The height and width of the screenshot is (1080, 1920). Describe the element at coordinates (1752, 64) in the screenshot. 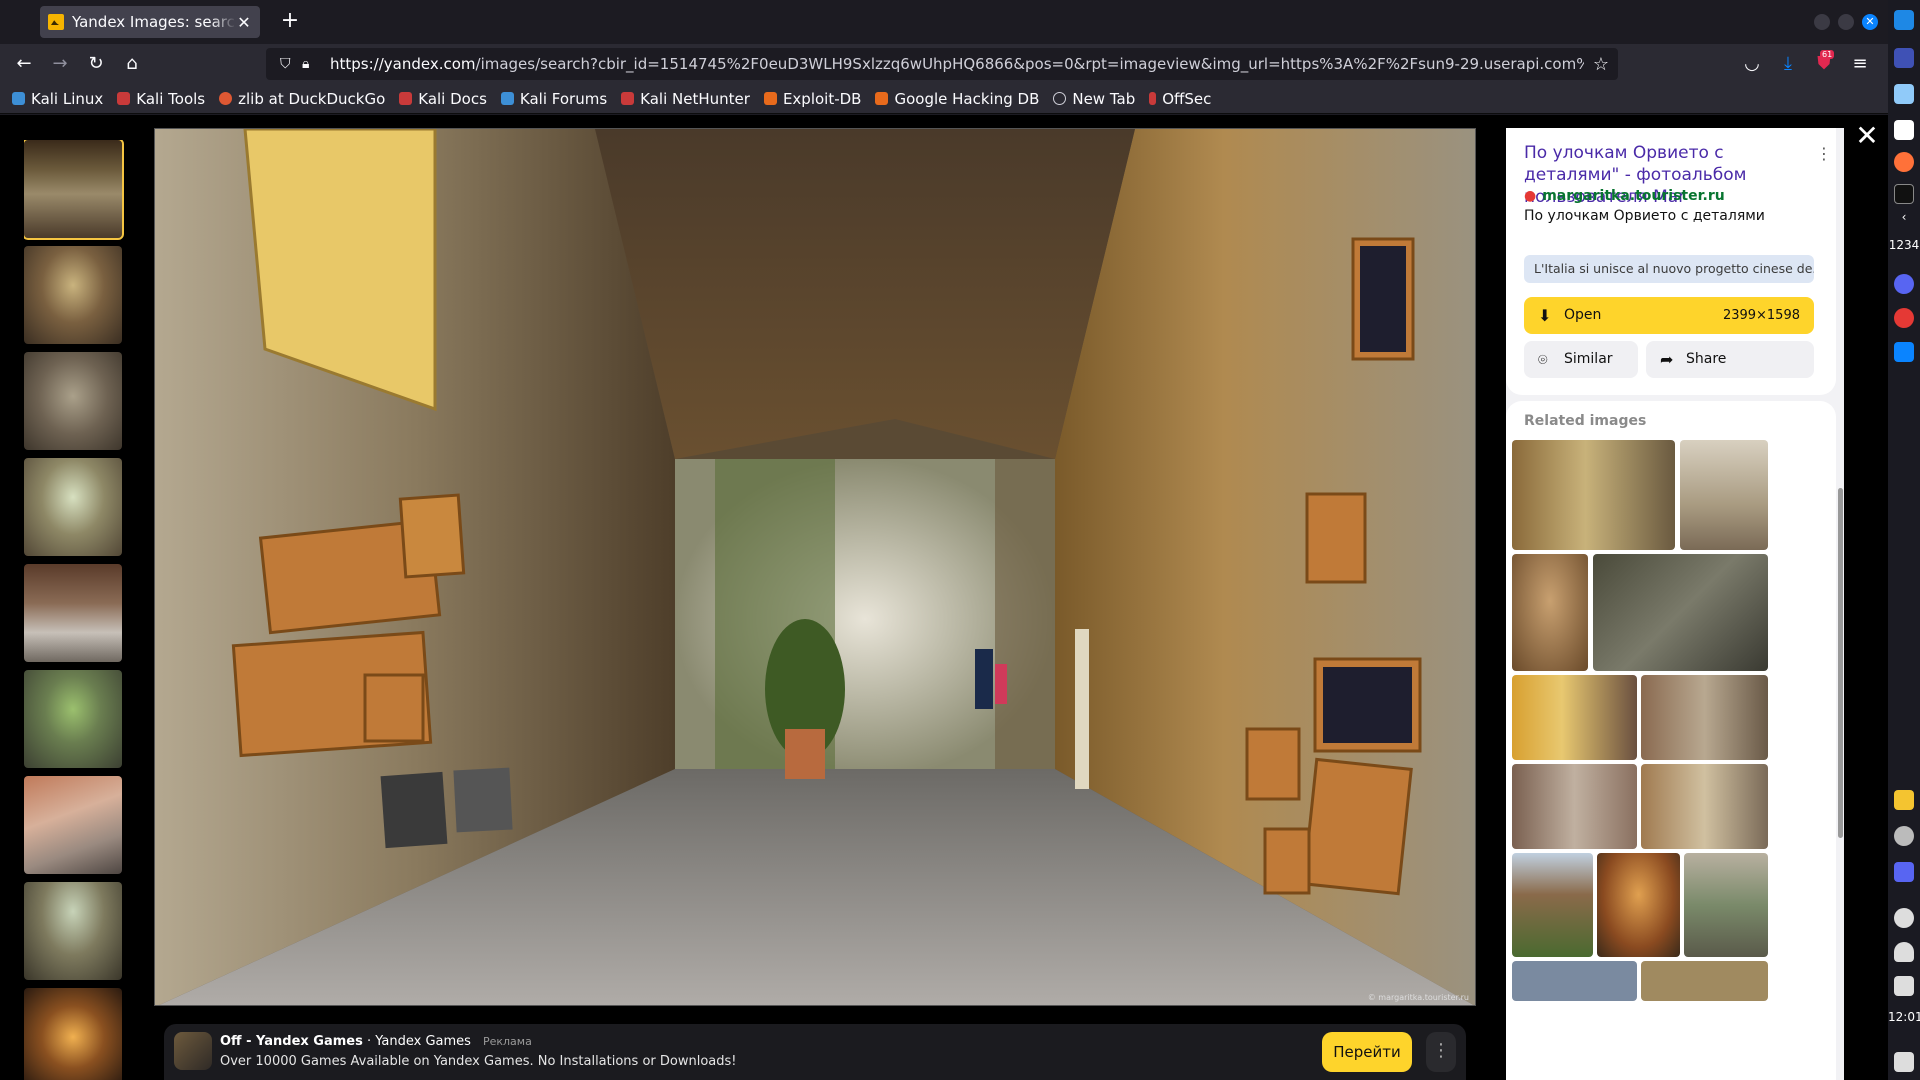

I see `pocket-icon: ◡` at that location.